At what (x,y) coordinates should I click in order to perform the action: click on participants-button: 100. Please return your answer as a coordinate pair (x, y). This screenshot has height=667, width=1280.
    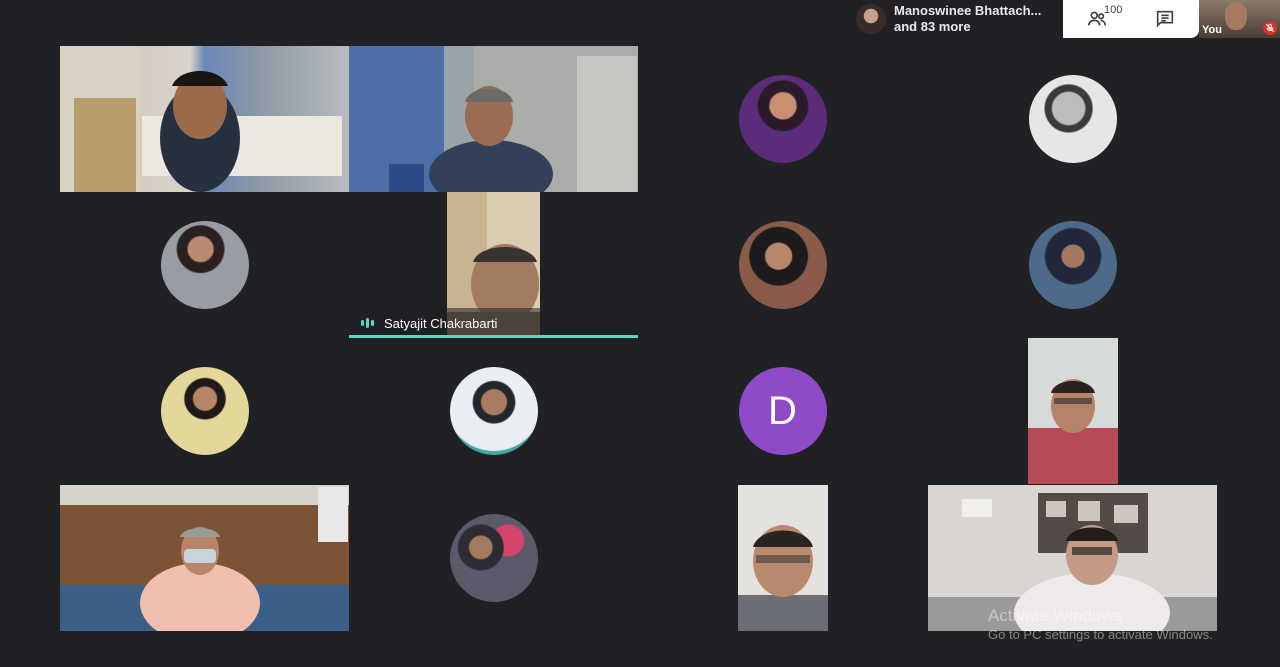
    Looking at the image, I should click on (1104, 17).